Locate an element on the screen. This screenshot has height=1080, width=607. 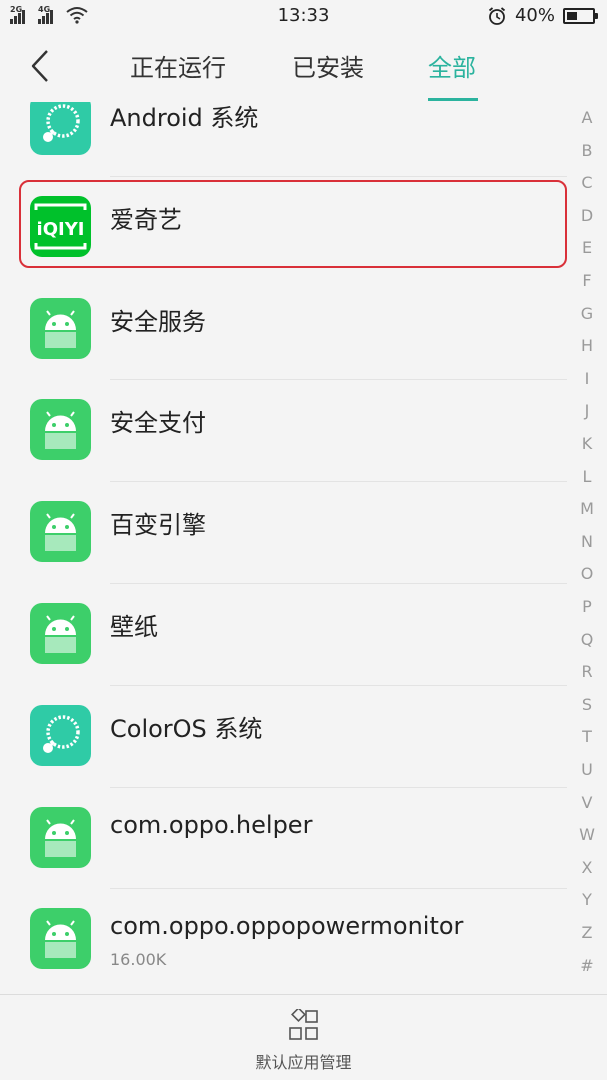
iqiyi-logo-text: iQIYI is located at coordinates (61, 229).